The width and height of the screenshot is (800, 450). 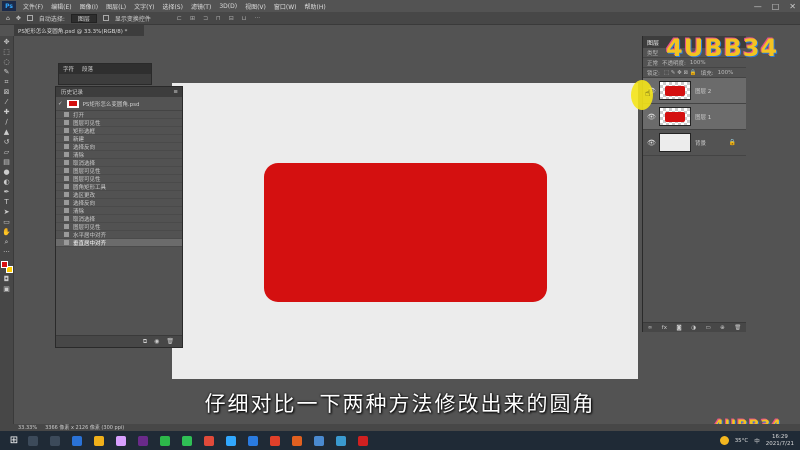 What do you see at coordinates (89, 6) in the screenshot?
I see `menu-image: 图像(I)` at bounding box center [89, 6].